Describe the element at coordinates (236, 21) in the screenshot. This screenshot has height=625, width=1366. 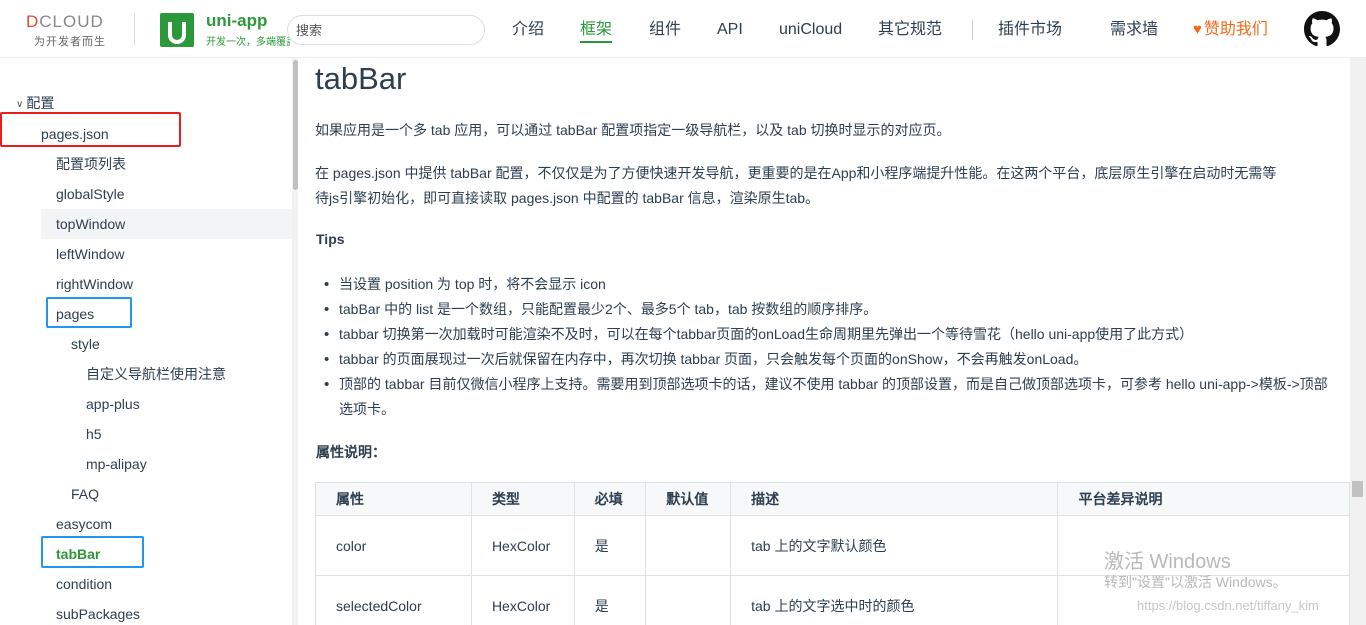
I see `uni-app-name: uni-app` at that location.